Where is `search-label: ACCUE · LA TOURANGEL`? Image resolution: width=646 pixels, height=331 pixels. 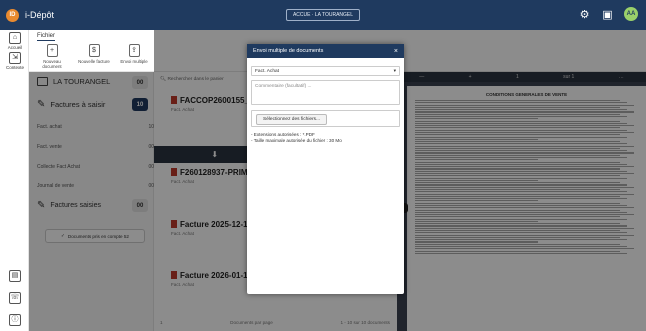
search-label: ACCUE · LA TOURANGEL is located at coordinates (323, 15).